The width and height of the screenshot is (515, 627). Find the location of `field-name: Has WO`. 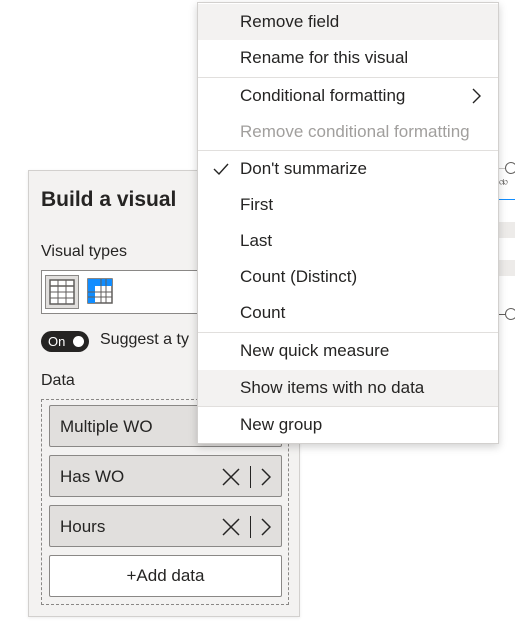

field-name: Has WO is located at coordinates (92, 476).